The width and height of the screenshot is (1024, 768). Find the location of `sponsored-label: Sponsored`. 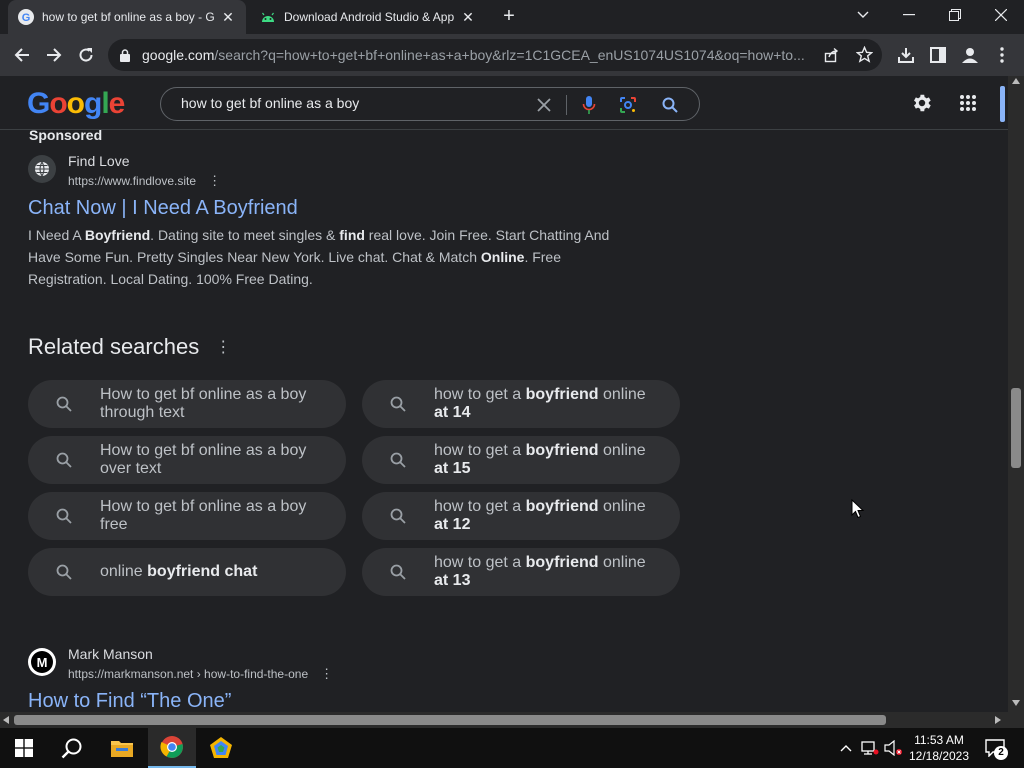

sponsored-label: Sponsored is located at coordinates (66, 135).